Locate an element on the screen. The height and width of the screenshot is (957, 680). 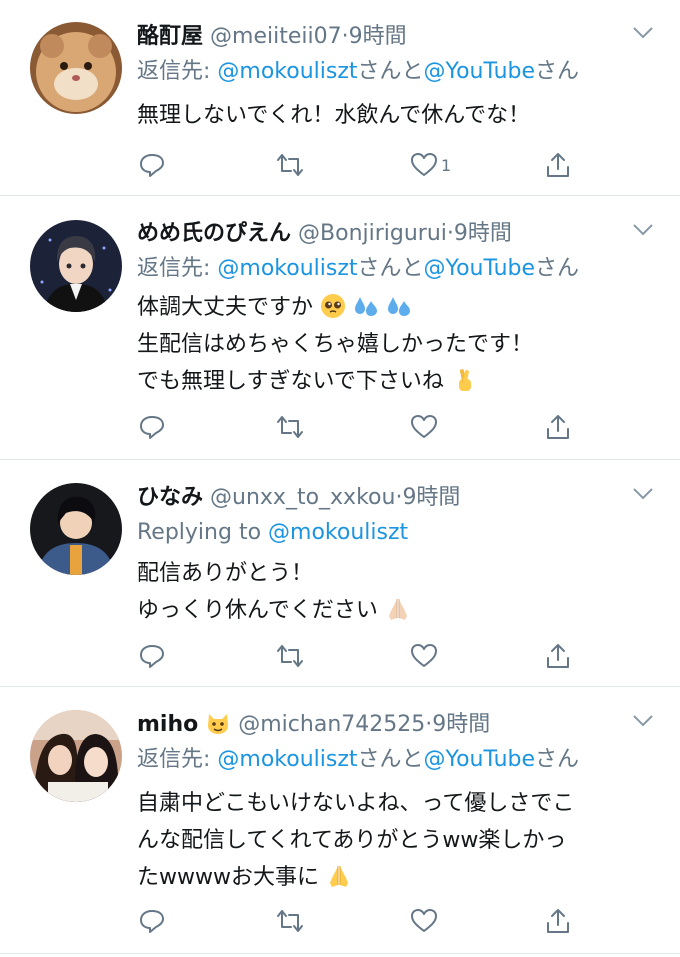
tweet-line: 無理しないでくれ！水飲んで休んでな！ is located at coordinates (334, 115).